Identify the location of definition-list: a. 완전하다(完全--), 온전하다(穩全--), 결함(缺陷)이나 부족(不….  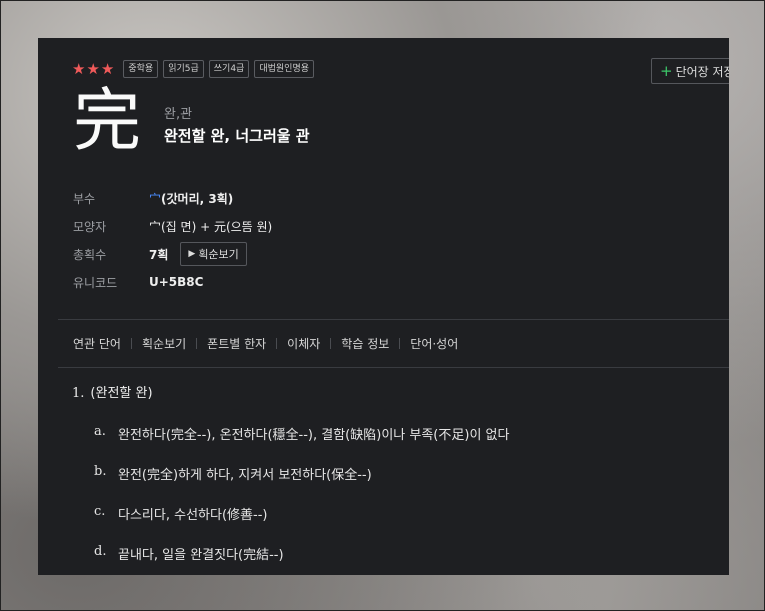
(301, 499).